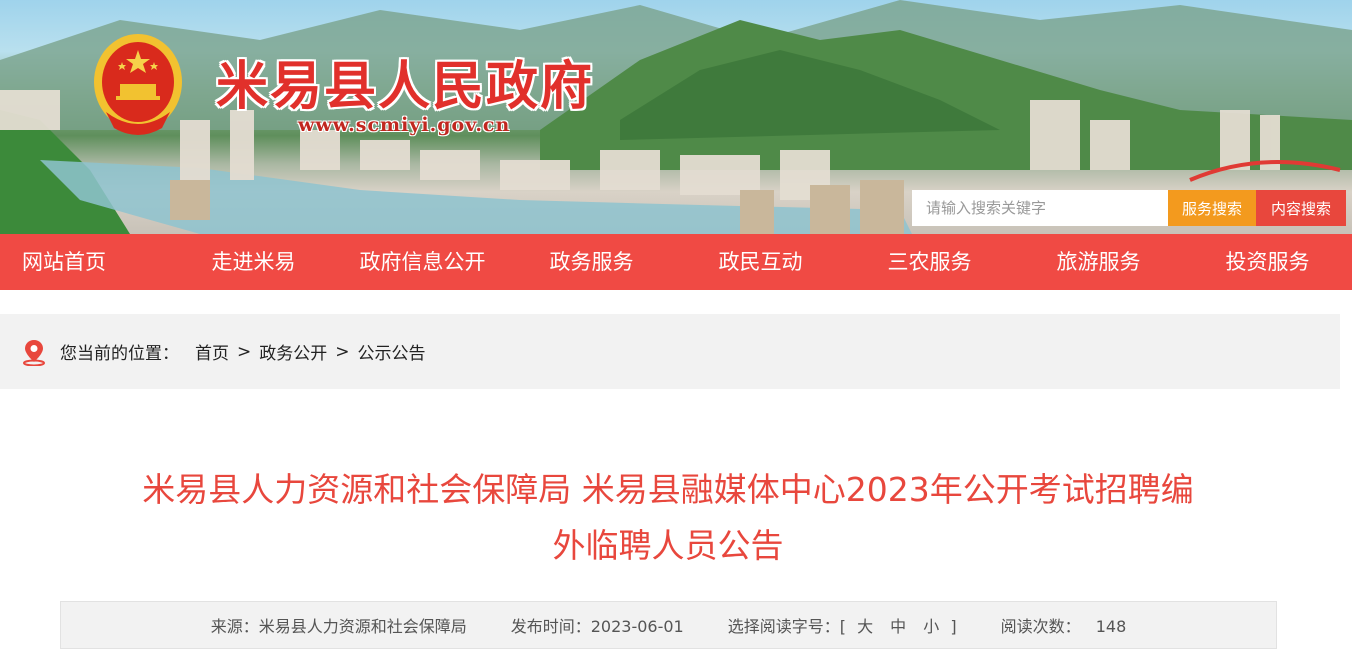 This screenshot has width=1352, height=654. I want to click on service-search-button: 服务搜索, so click(1212, 208).